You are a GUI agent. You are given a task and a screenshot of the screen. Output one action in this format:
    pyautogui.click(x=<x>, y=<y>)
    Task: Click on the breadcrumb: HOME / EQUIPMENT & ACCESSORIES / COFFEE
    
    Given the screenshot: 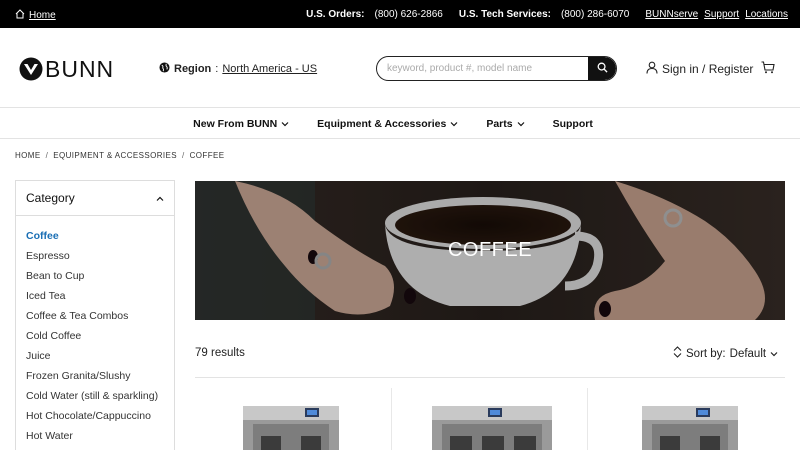 What is the action you would take?
    pyautogui.click(x=119, y=155)
    